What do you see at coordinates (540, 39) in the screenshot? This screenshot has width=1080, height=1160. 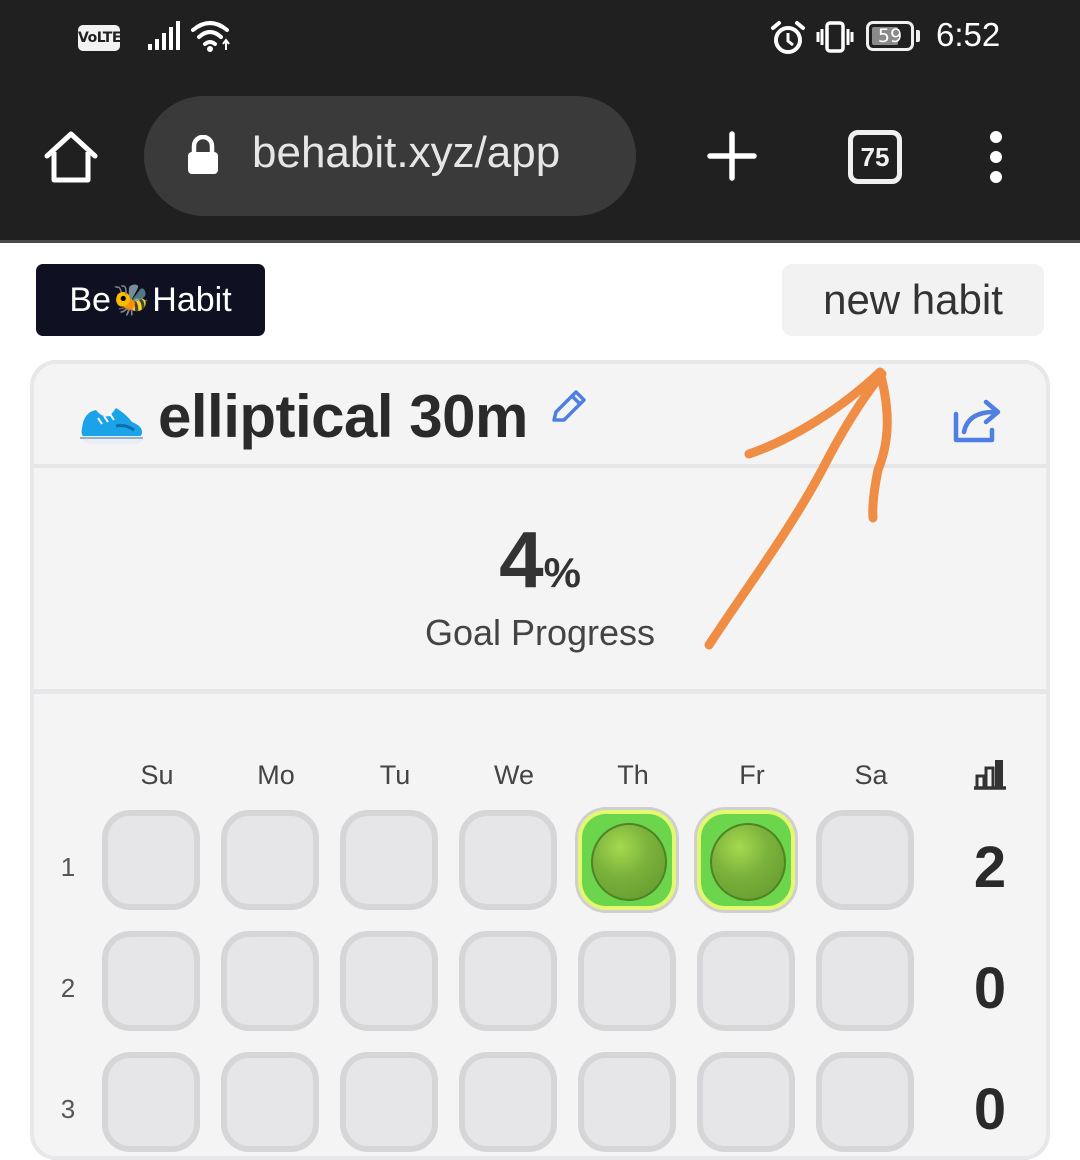 I see `status-bar: VoLTE 59 6:52` at bounding box center [540, 39].